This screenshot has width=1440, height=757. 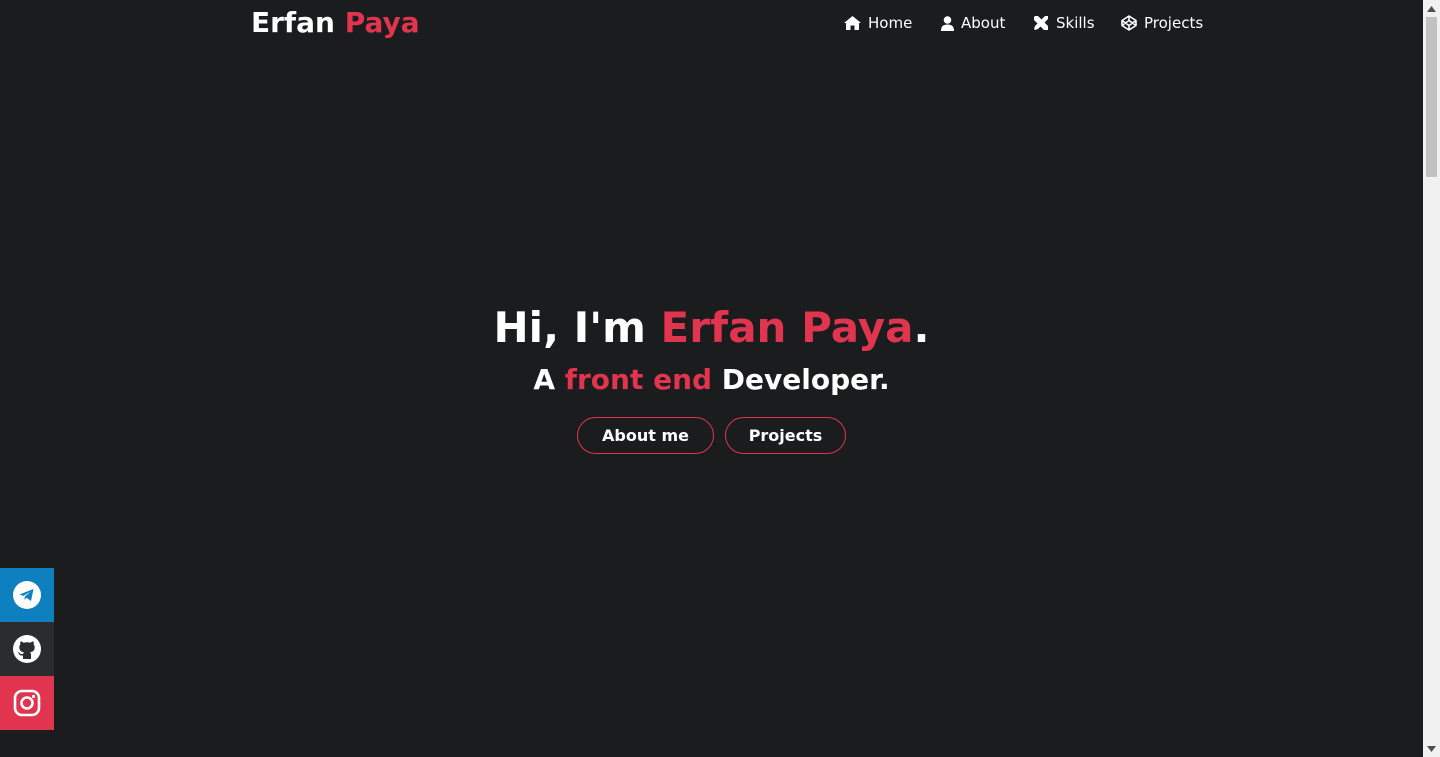 I want to click on github-link, so click(x=27, y=649).